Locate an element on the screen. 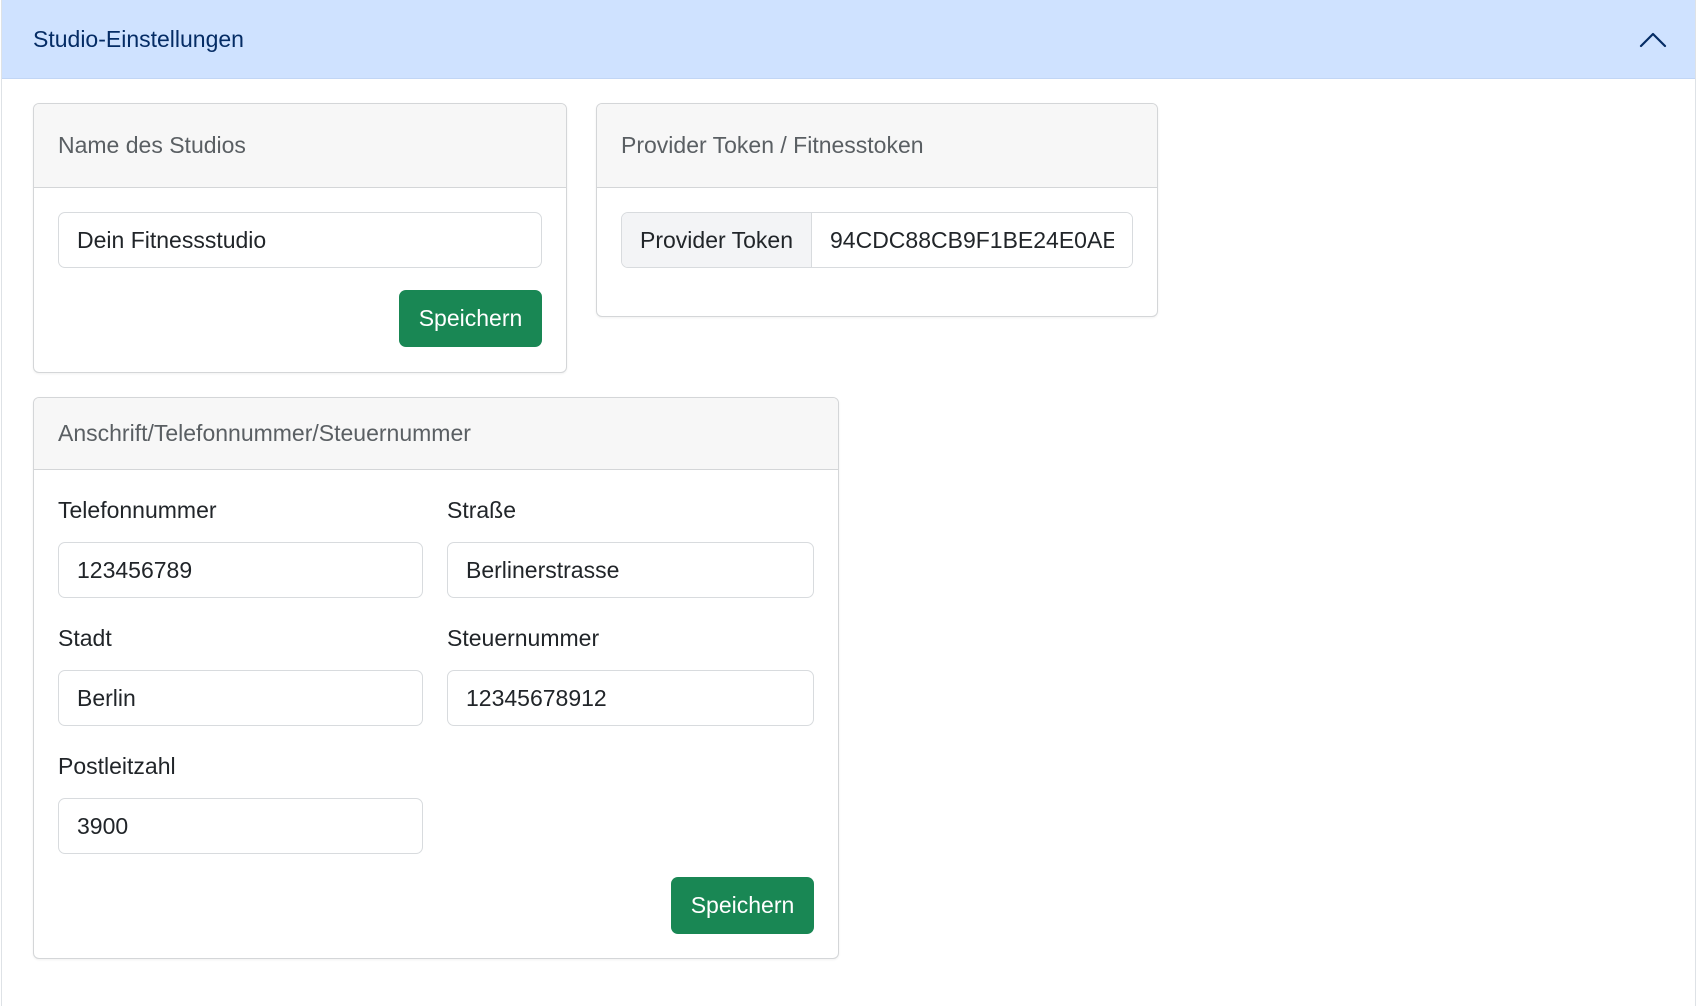 This screenshot has height=1006, width=1696. phone-label: Telefonnummer is located at coordinates (137, 510).